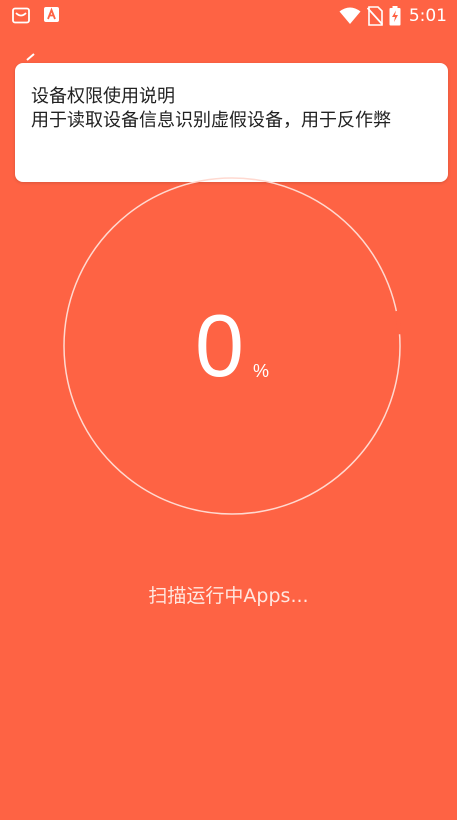  Describe the element at coordinates (261, 371) in the screenshot. I see `progress-percent-unit: %` at that location.